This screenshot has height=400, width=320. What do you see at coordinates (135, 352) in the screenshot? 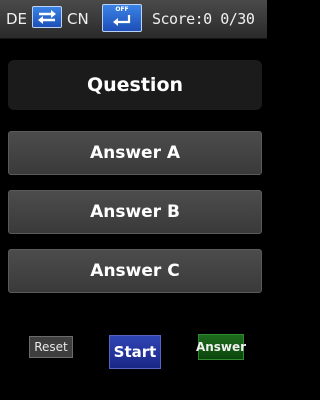
I see `start-button: Start` at bounding box center [135, 352].